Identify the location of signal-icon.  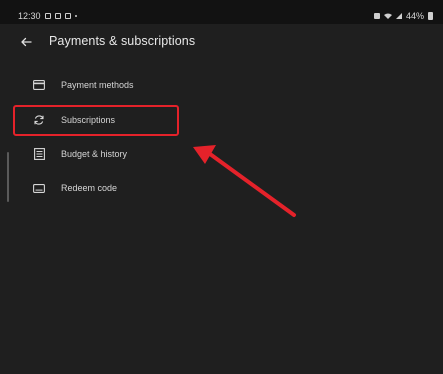
(398, 16).